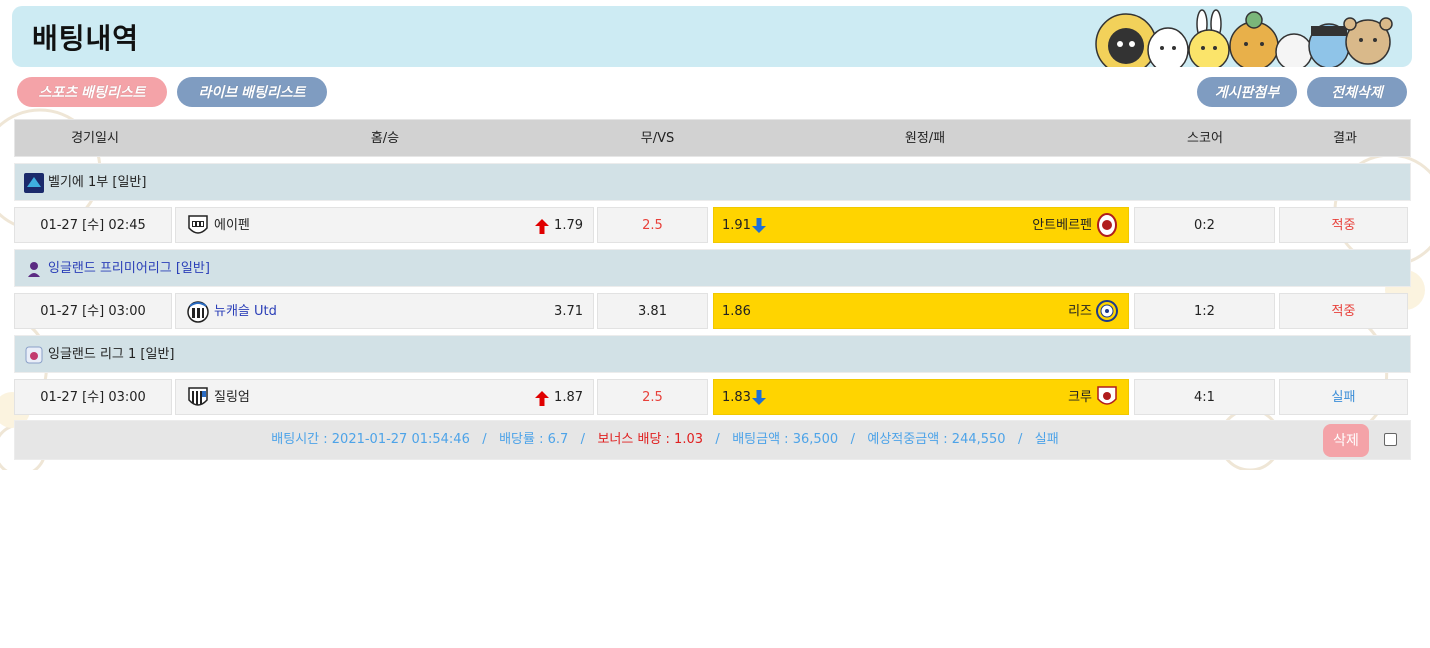 This screenshot has width=1430, height=648. Describe the element at coordinates (1205, 138) in the screenshot. I see `col-score: 스코어` at that location.